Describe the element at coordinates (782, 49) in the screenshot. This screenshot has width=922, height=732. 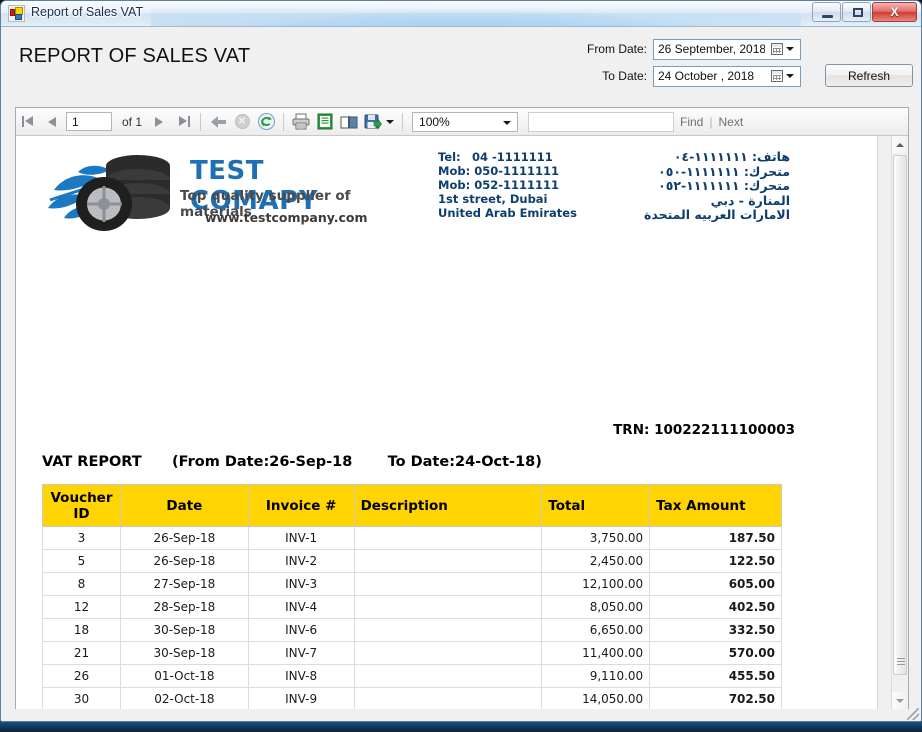
I see `from-date-buttons` at that location.